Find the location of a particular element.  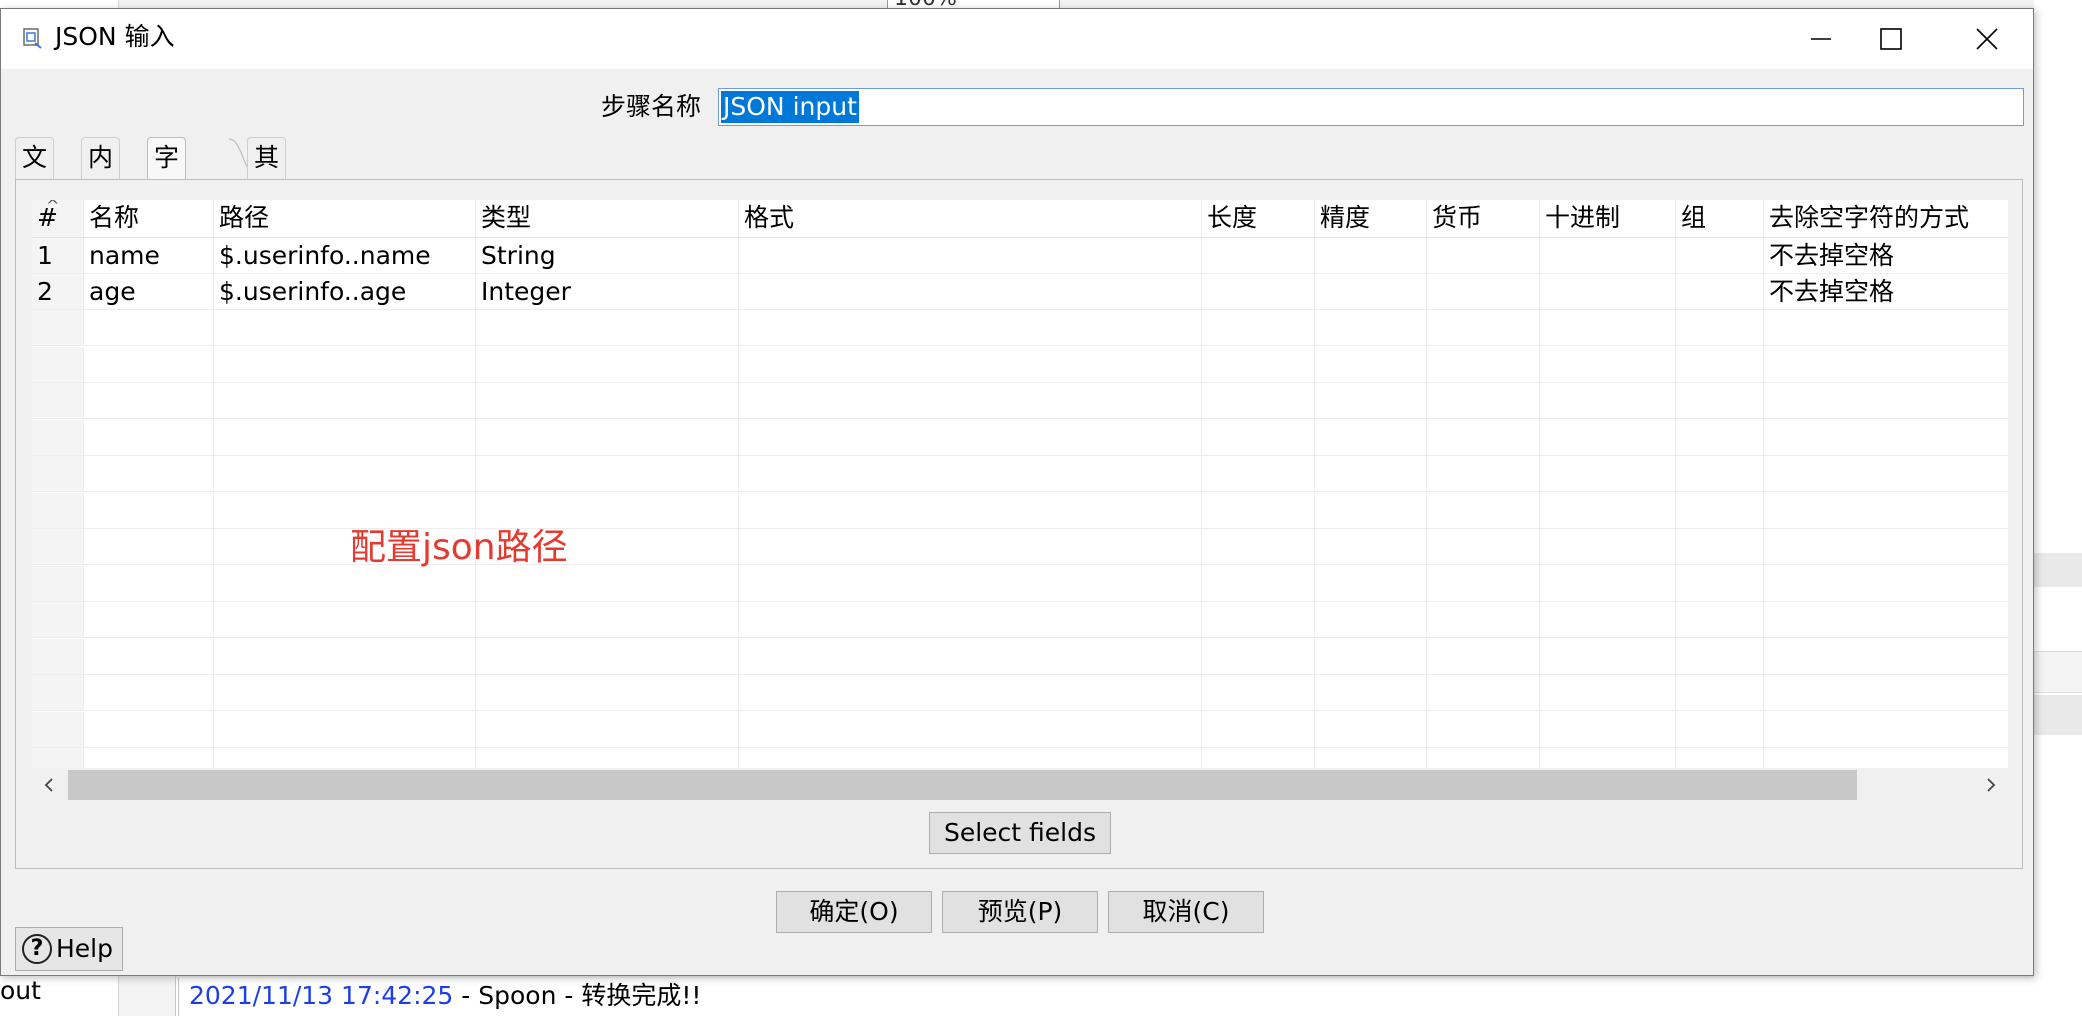

help-button: ? Help is located at coordinates (69, 949).